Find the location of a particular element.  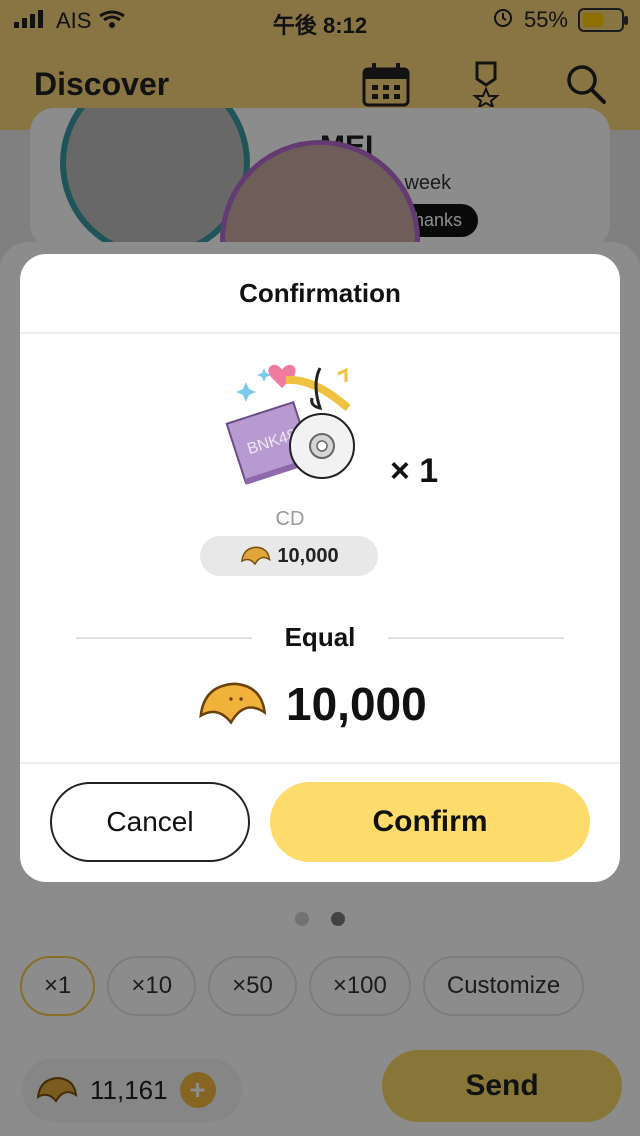

equal-row: Equal is located at coordinates (320, 637).